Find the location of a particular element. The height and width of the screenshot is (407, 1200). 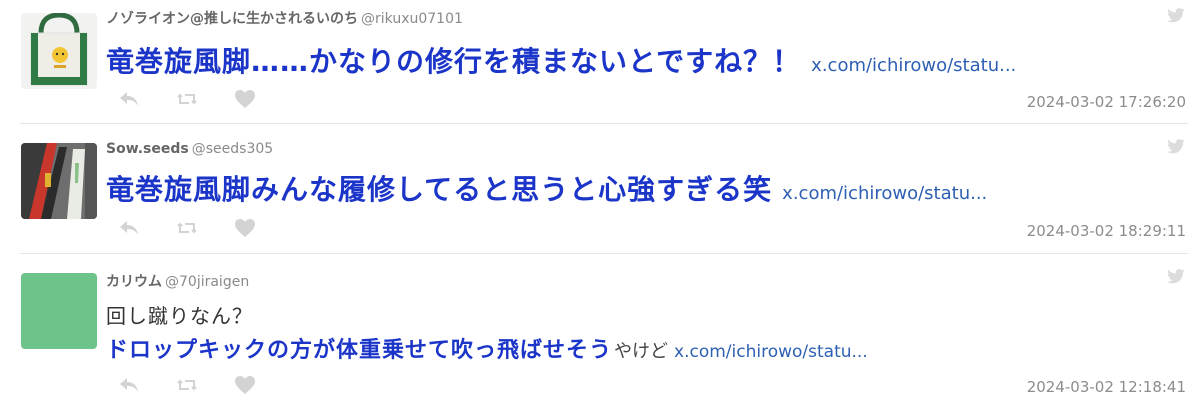

tweet-text: 竜巻旋風脚……かなりの修行を積まないとですね？！ is located at coordinates (454, 61).